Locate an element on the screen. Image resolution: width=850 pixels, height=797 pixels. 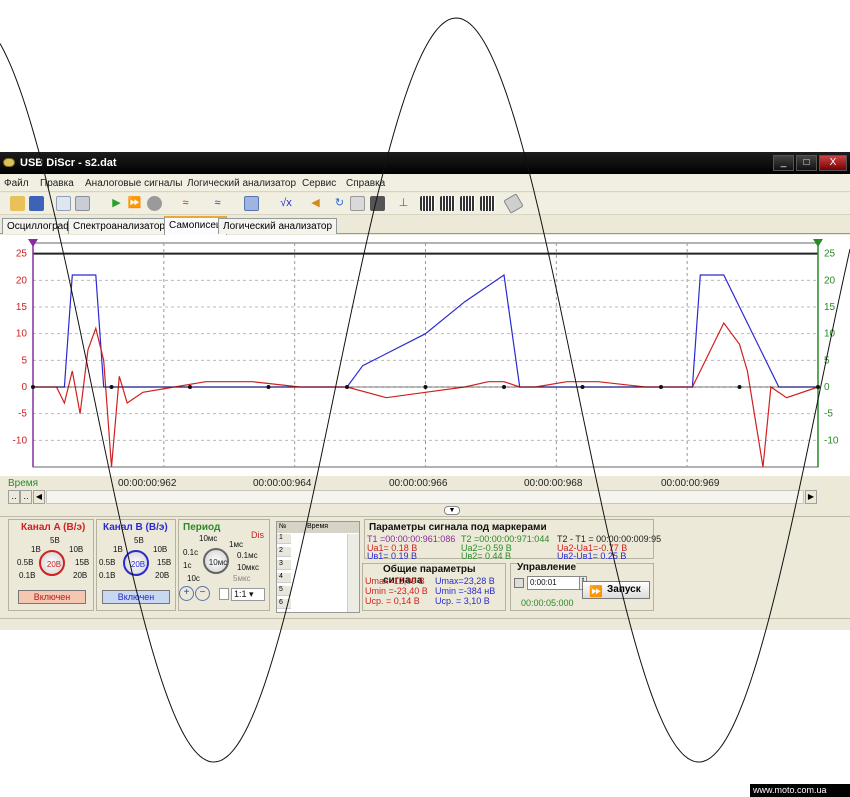
open-folder-icon is located at coordinates (17, 203).